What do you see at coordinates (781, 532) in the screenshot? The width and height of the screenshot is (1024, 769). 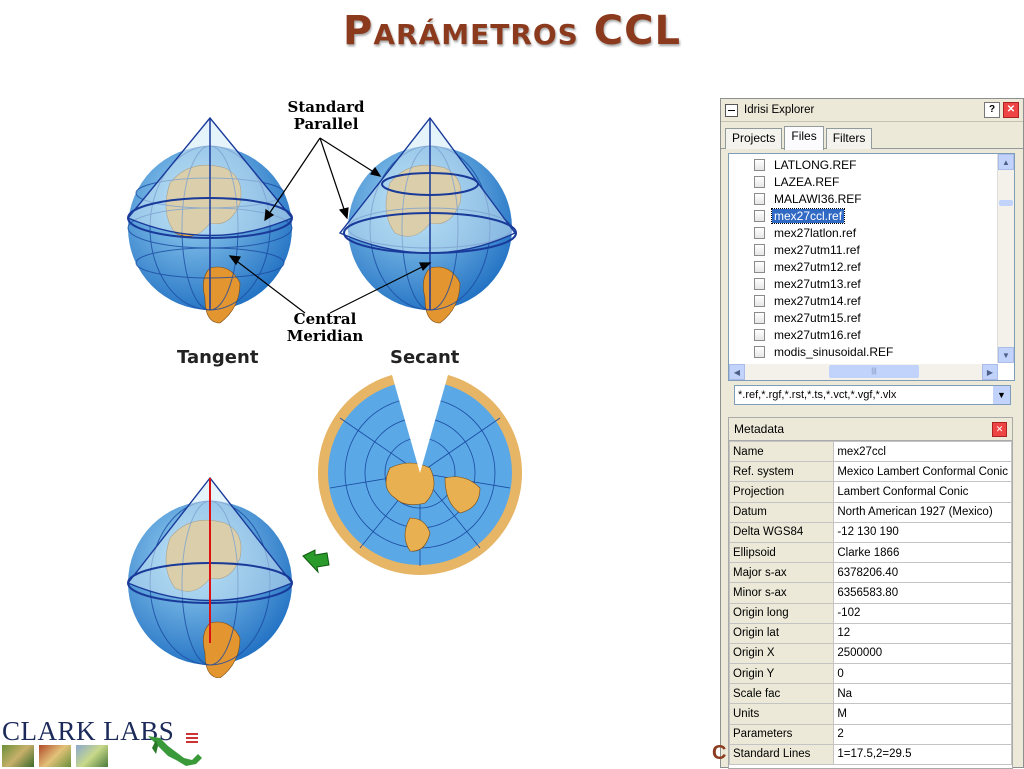 I see `metadata-key: Delta WGS84` at bounding box center [781, 532].